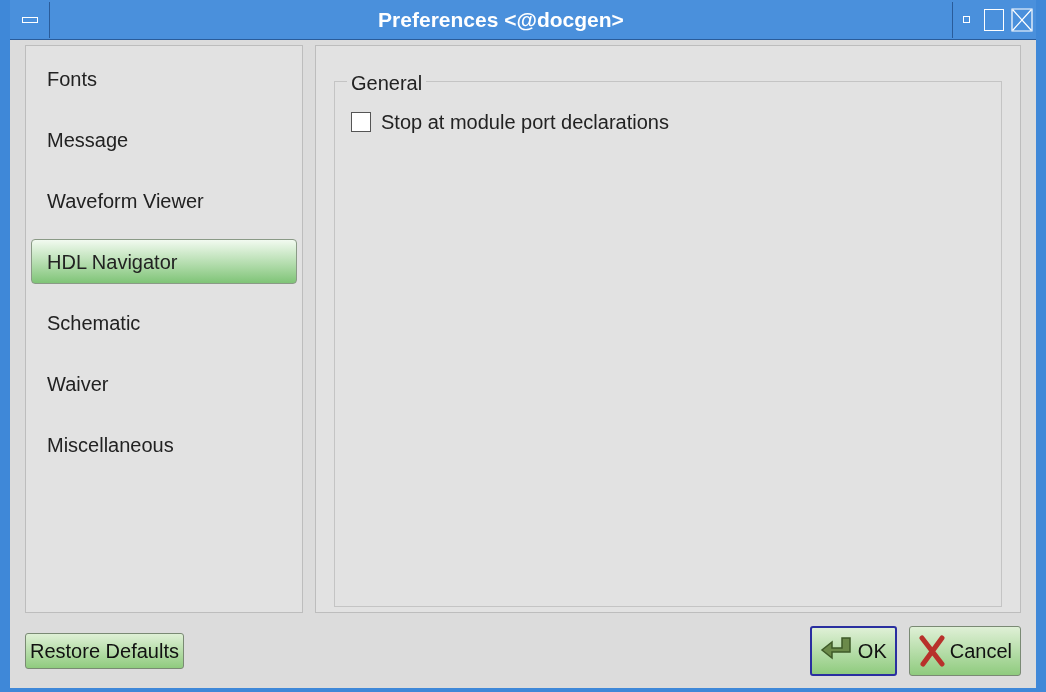 The width and height of the screenshot is (1046, 692). Describe the element at coordinates (931, 650) in the screenshot. I see `x-icon` at that location.